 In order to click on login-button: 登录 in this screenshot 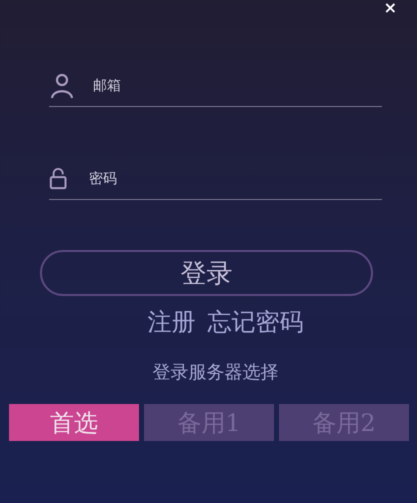, I will do `click(206, 273)`.